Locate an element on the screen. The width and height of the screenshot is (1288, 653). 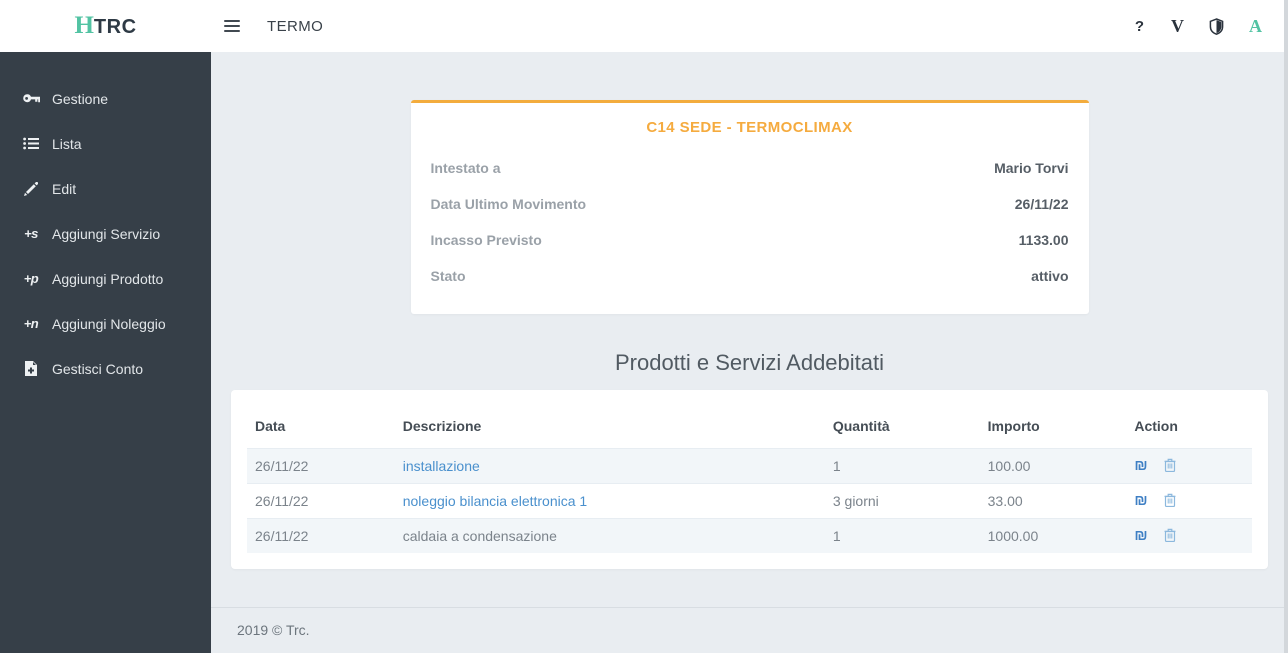
navbar-actions: ? V A is located at coordinates (1210, 26).